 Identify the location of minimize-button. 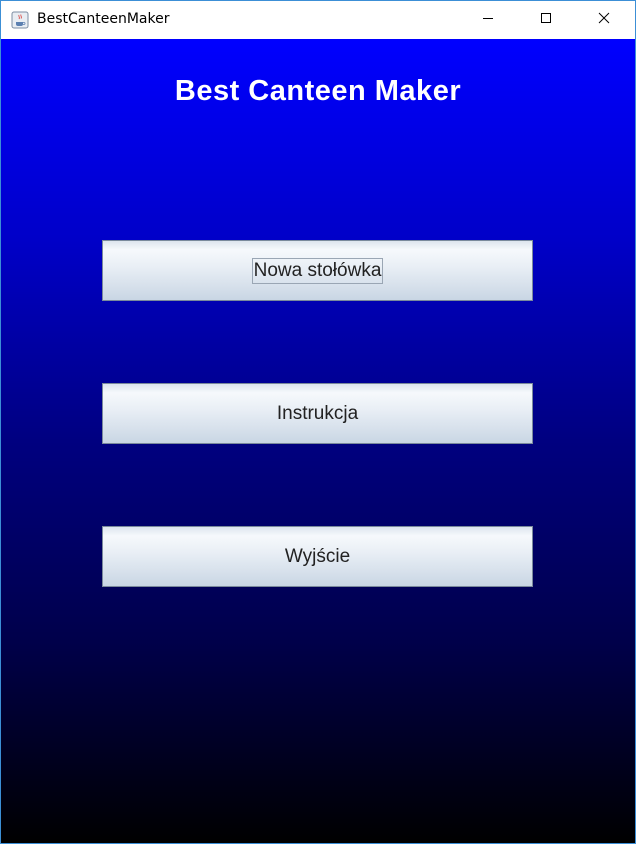
(488, 20).